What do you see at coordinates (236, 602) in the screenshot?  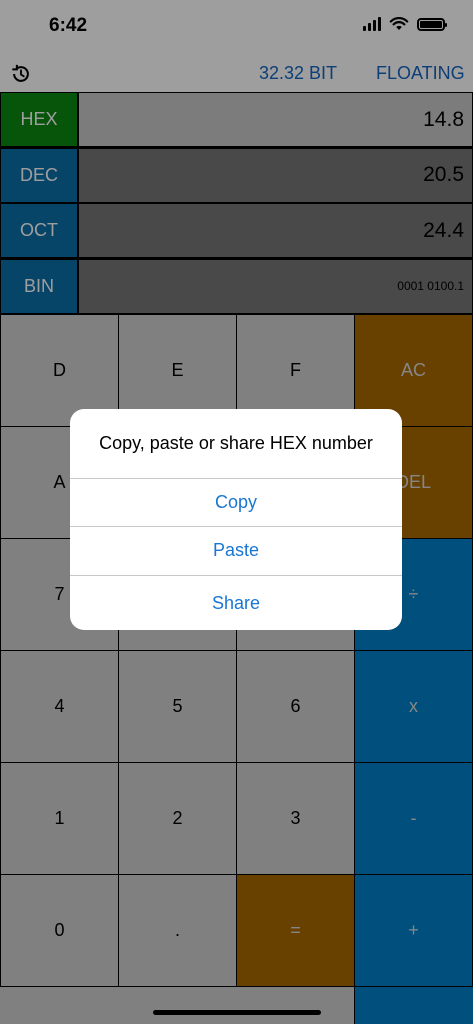 I see `share-button: Share` at bounding box center [236, 602].